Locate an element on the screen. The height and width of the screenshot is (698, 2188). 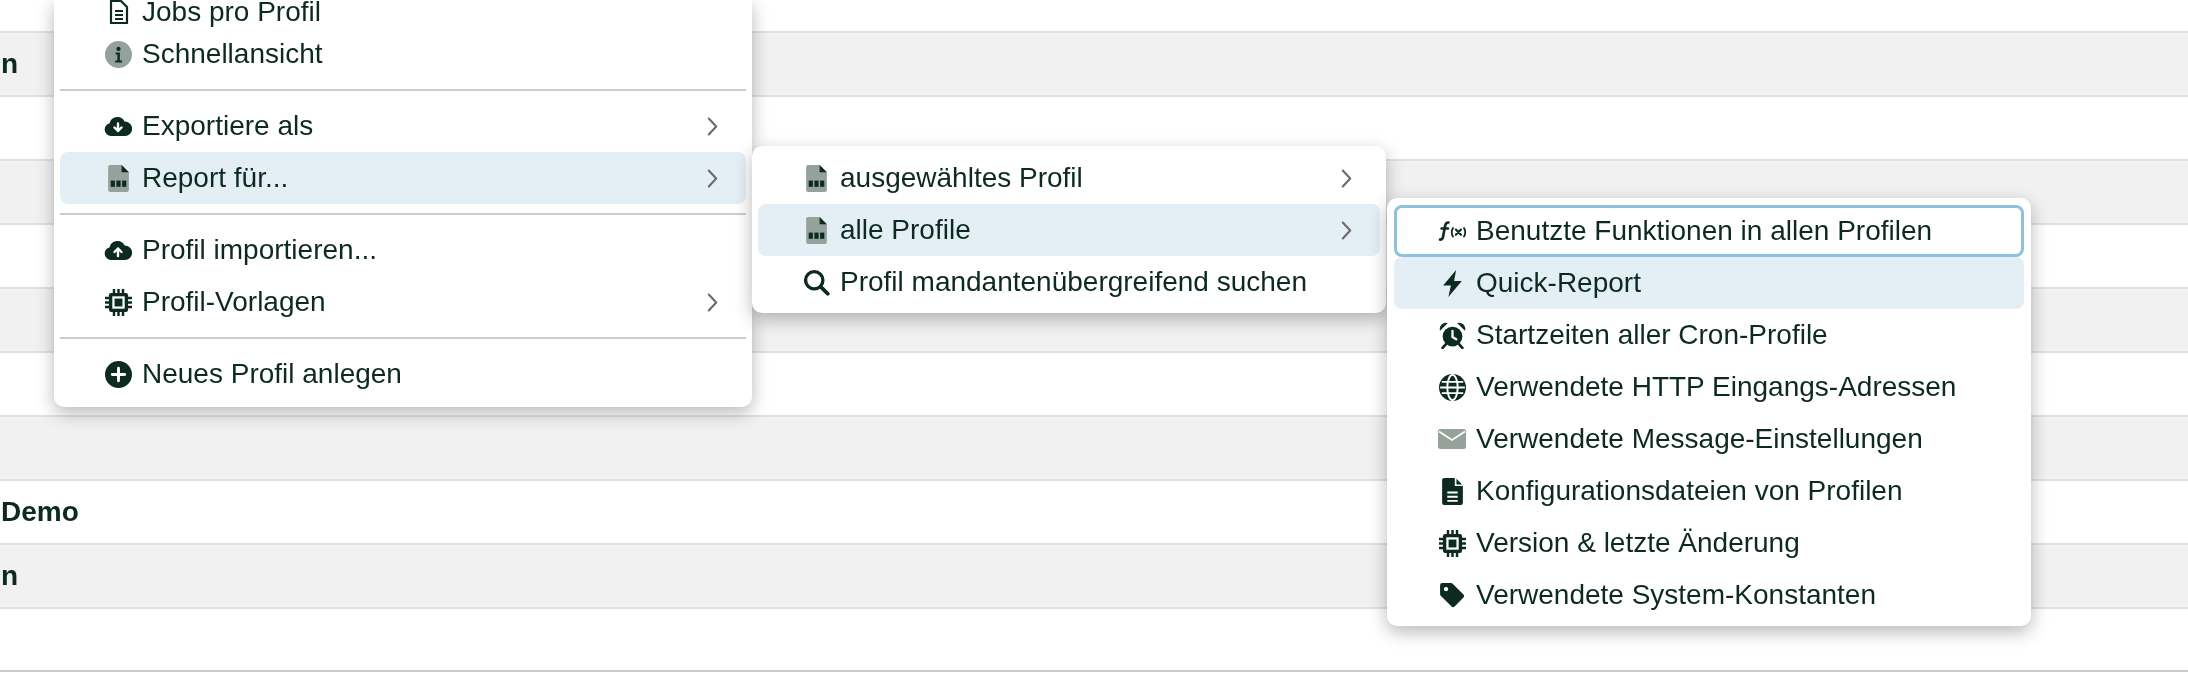
lightning-bolt-icon is located at coordinates (1452, 283).